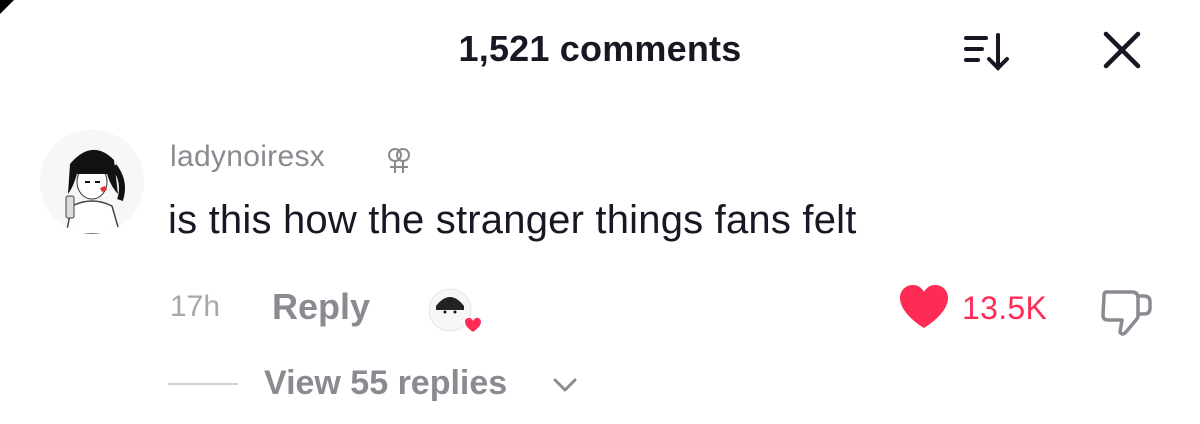 The height and width of the screenshot is (424, 1200). Describe the element at coordinates (399, 160) in the screenshot. I see `gender-symbol-icon` at that location.